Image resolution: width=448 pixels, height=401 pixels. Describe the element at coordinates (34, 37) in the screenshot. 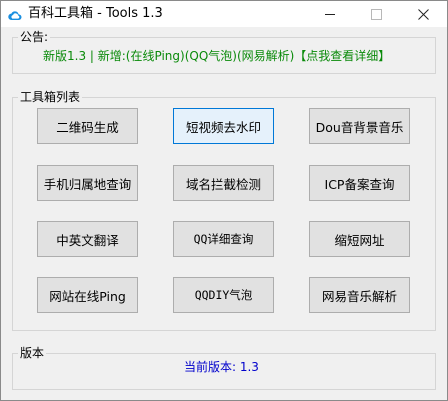

I see `notice-group-label: 公告:` at that location.